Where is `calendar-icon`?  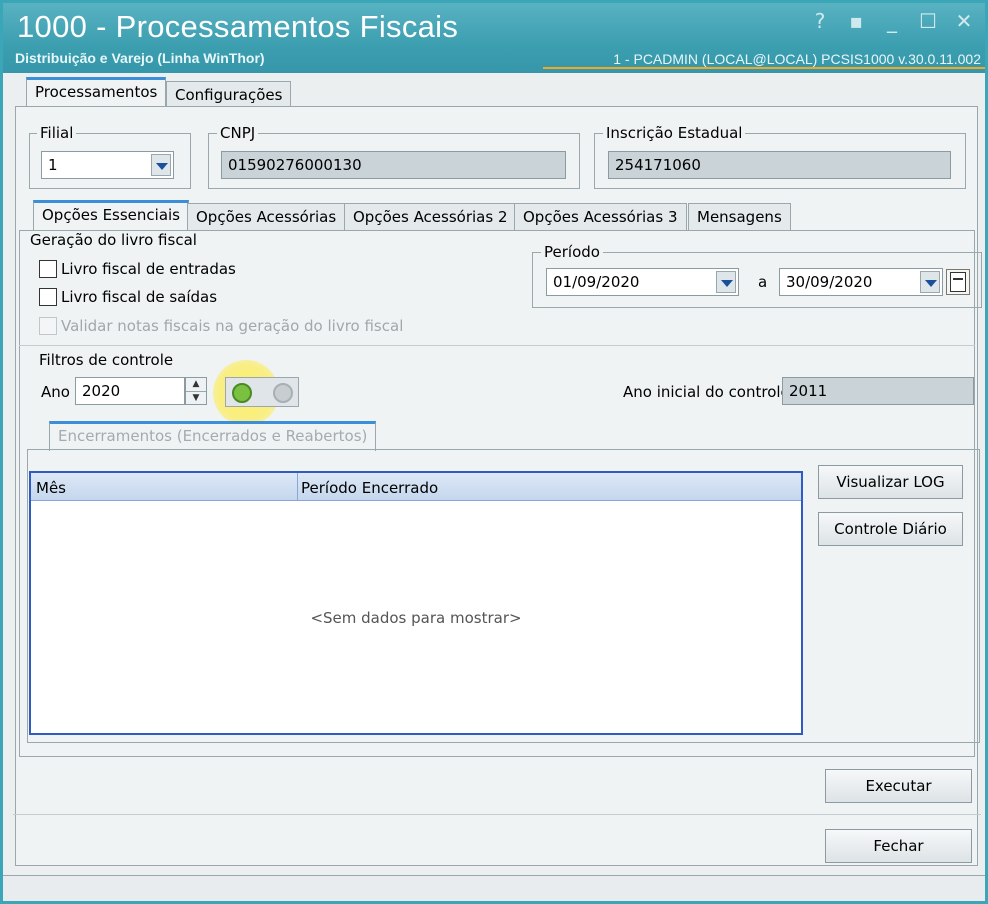 calendar-icon is located at coordinates (958, 282).